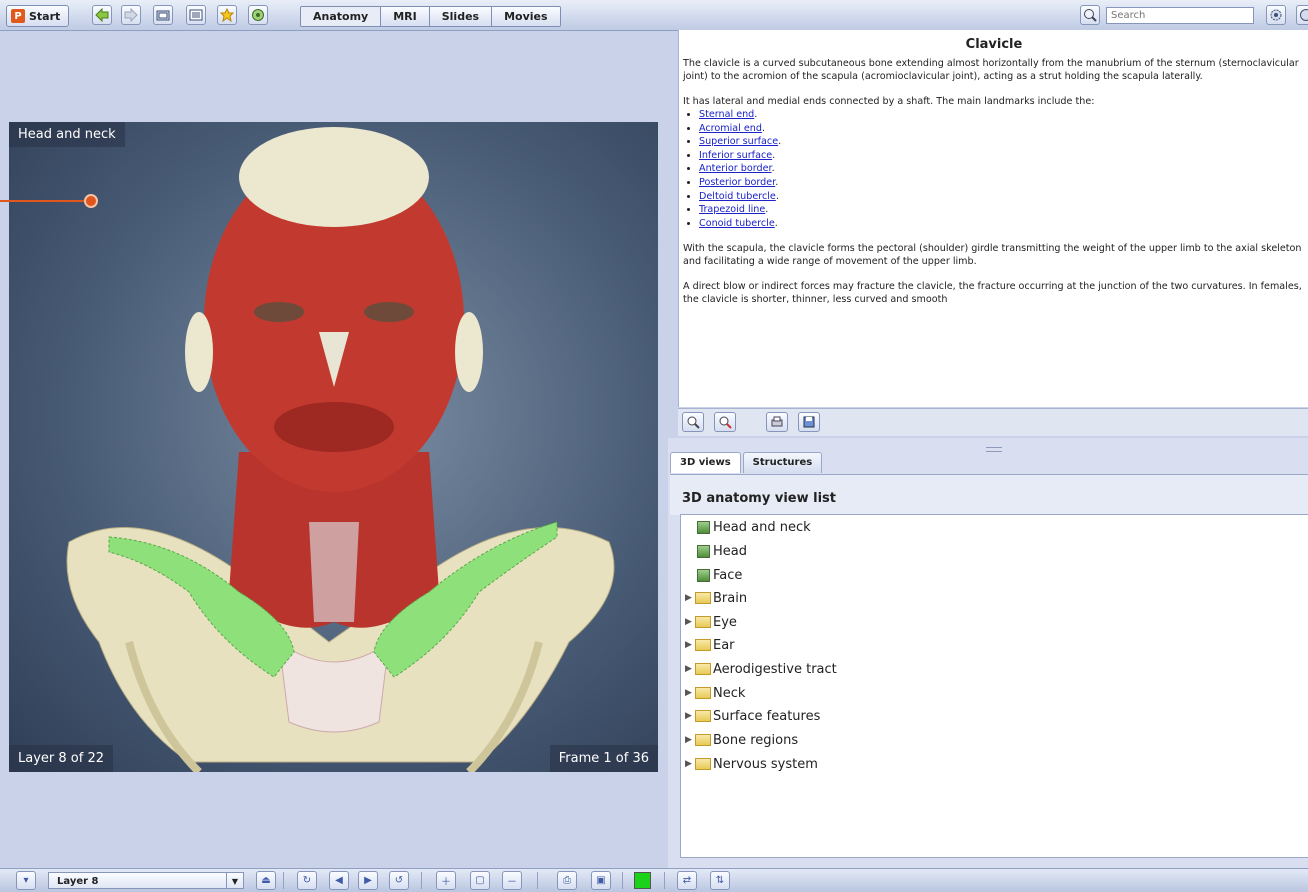 The image size is (1308, 892). What do you see at coordinates (654, 15) in the screenshot?
I see `top-toolbar: P Start Anatomy MRI Slides Movies` at bounding box center [654, 15].